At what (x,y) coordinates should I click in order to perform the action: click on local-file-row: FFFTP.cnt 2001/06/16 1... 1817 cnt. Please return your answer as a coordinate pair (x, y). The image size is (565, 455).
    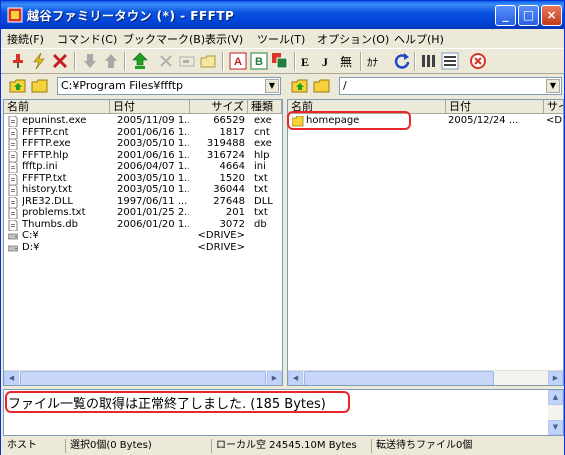
    Looking at the image, I should click on (143, 133).